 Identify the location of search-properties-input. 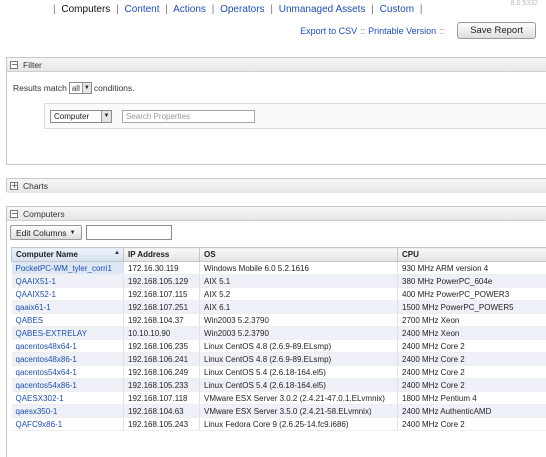
(188, 116).